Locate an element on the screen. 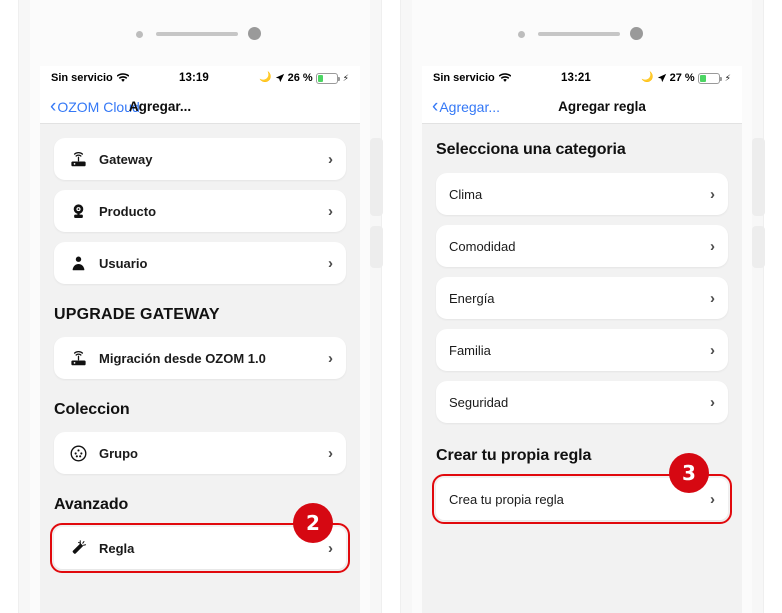  list-item-usuario: Usuario › is located at coordinates (200, 263).